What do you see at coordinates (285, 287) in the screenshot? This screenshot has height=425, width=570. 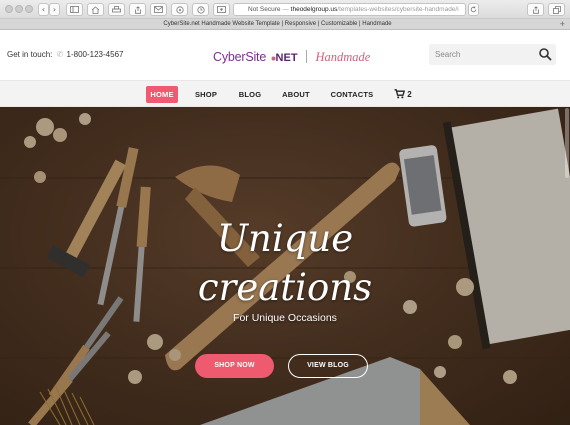 I see `hero-title-line2: creations` at bounding box center [285, 287].